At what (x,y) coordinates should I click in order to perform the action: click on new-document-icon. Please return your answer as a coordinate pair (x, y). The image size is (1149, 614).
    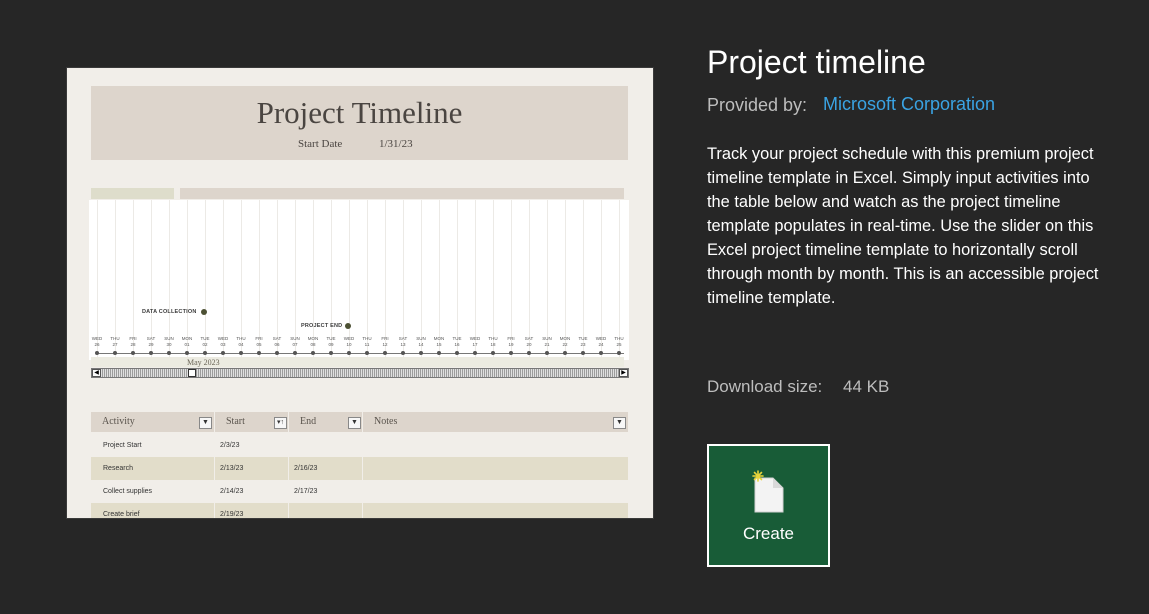
    Looking at the image, I should click on (768, 491).